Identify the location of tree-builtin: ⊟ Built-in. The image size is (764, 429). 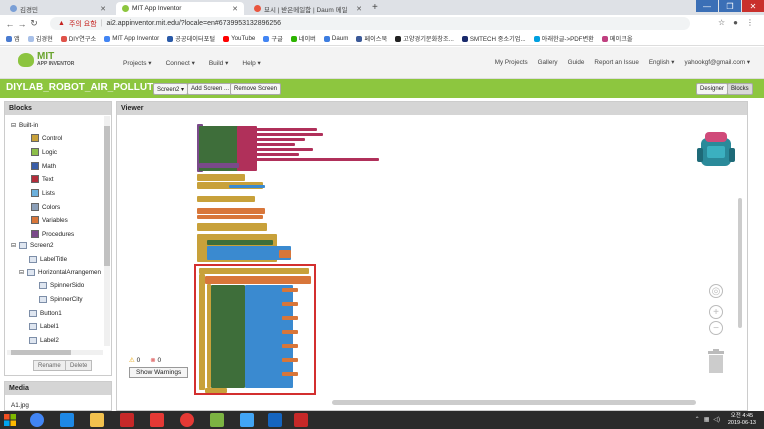
(24, 125).